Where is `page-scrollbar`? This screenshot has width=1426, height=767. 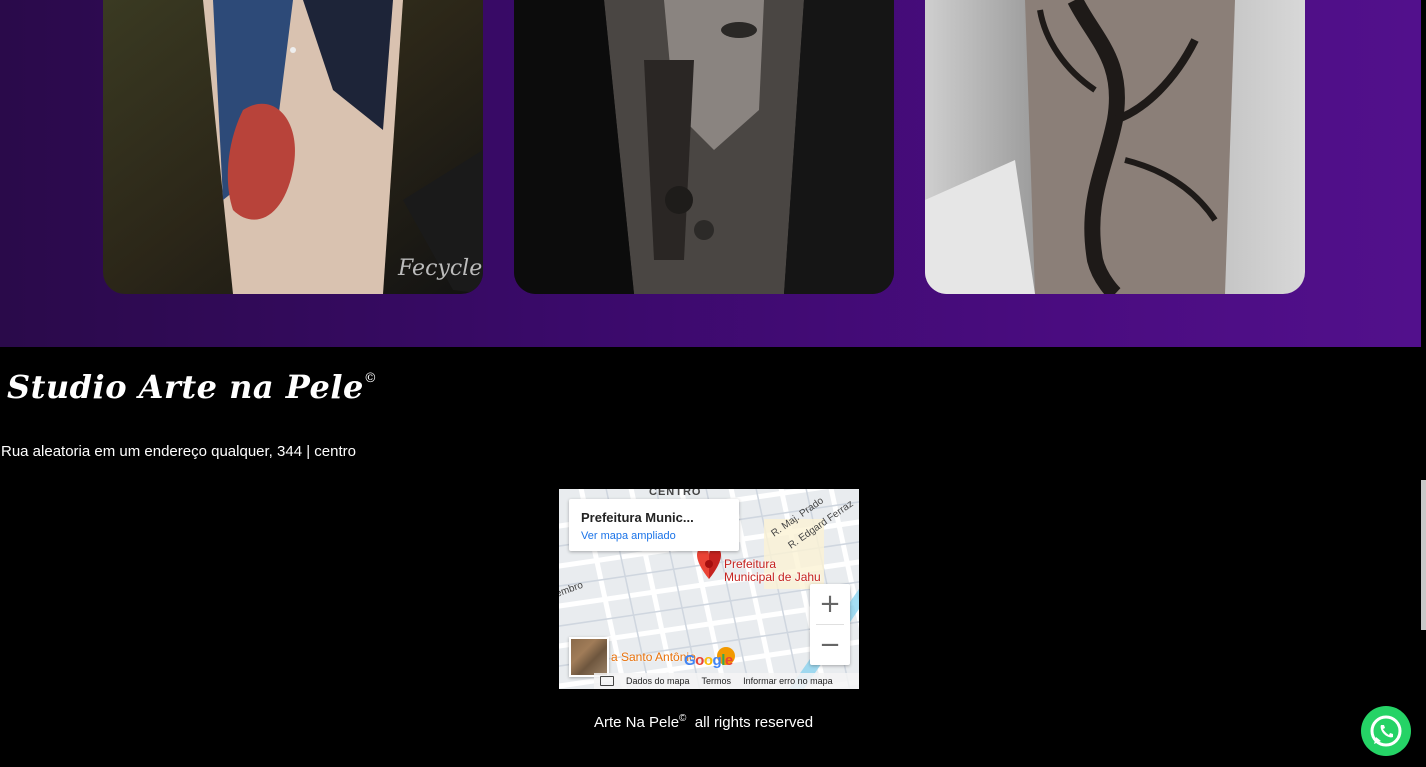 page-scrollbar is located at coordinates (1423, 383).